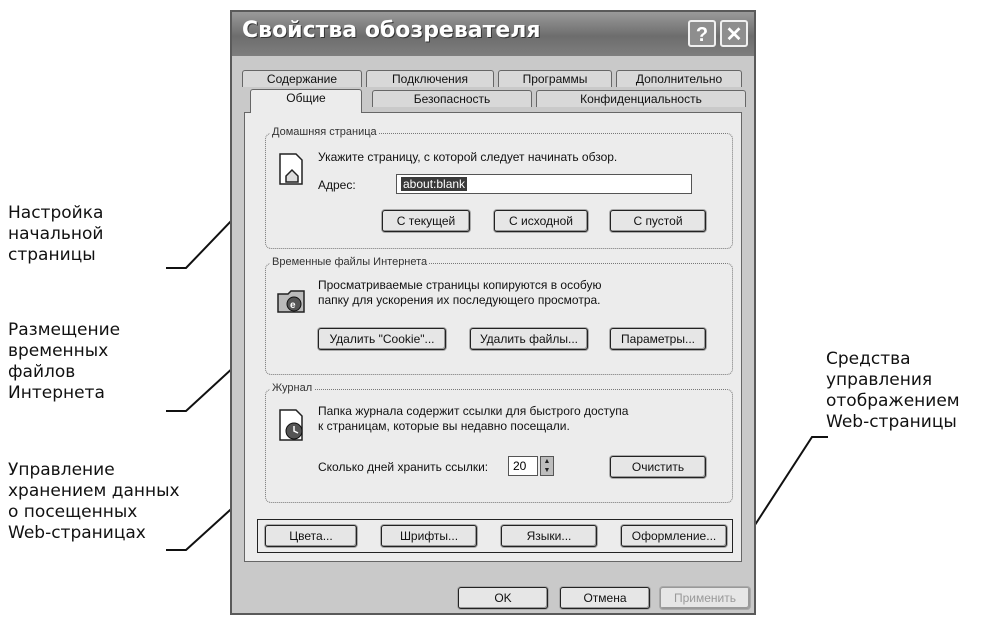  What do you see at coordinates (306, 101) in the screenshot?
I see `tab-general: Общие` at bounding box center [306, 101].